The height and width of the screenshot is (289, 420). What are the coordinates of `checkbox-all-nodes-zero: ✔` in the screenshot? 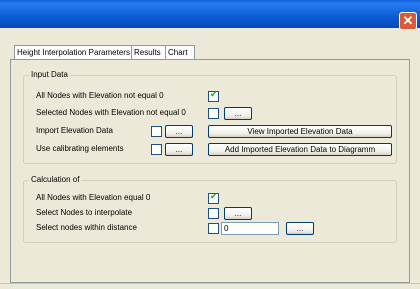 It's located at (213, 197).